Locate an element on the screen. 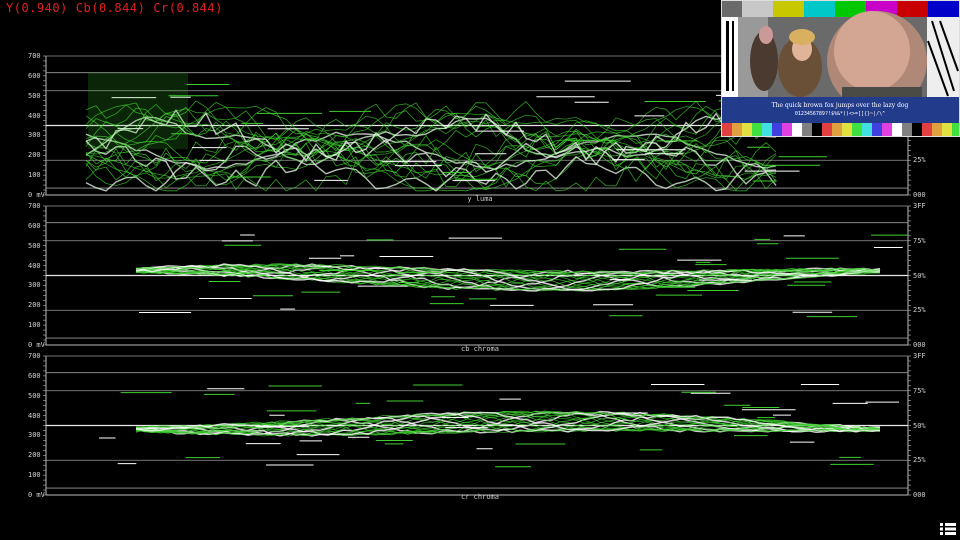 Image resolution: width=960 pixels, height=540 pixels. preview-chars: 0123456789?!$%&*()<>=[]{}~|/\^ is located at coordinates (840, 114).